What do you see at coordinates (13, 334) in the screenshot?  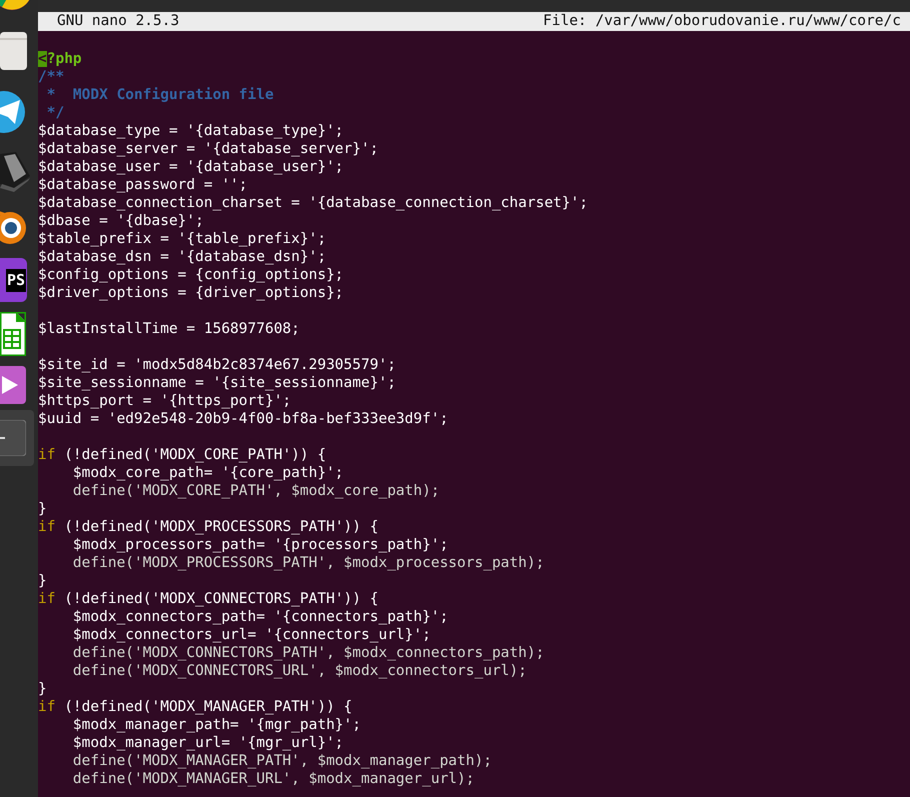 I see `spreadsheet-icon` at bounding box center [13, 334].